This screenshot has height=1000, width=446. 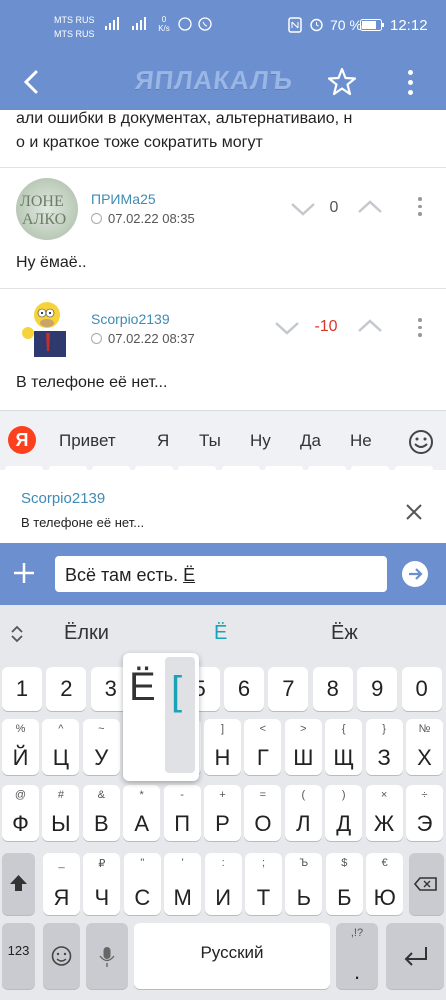 I want to click on letter-key: & В, so click(x=101, y=813).